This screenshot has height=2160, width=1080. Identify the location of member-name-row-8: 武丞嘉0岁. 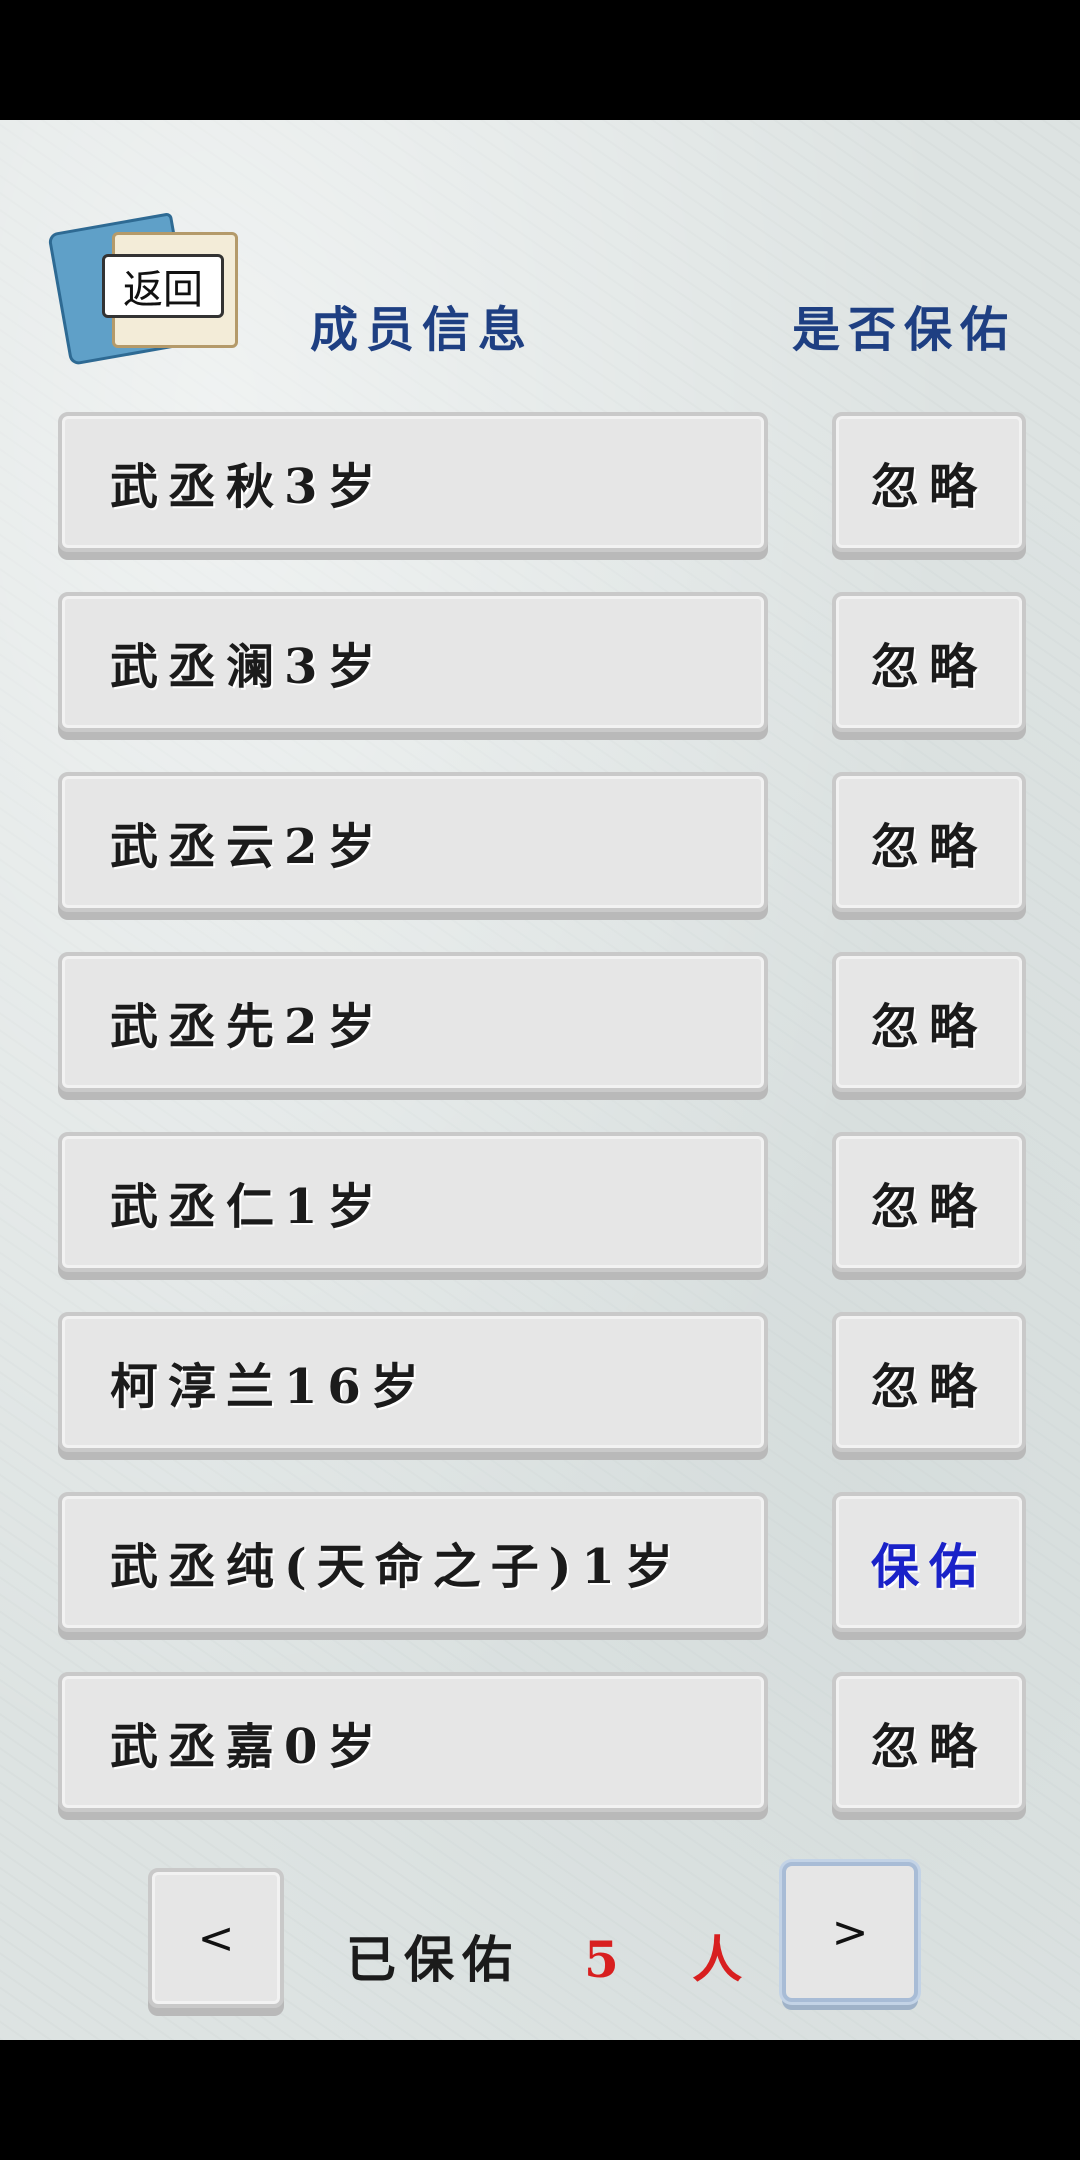
(413, 1742).